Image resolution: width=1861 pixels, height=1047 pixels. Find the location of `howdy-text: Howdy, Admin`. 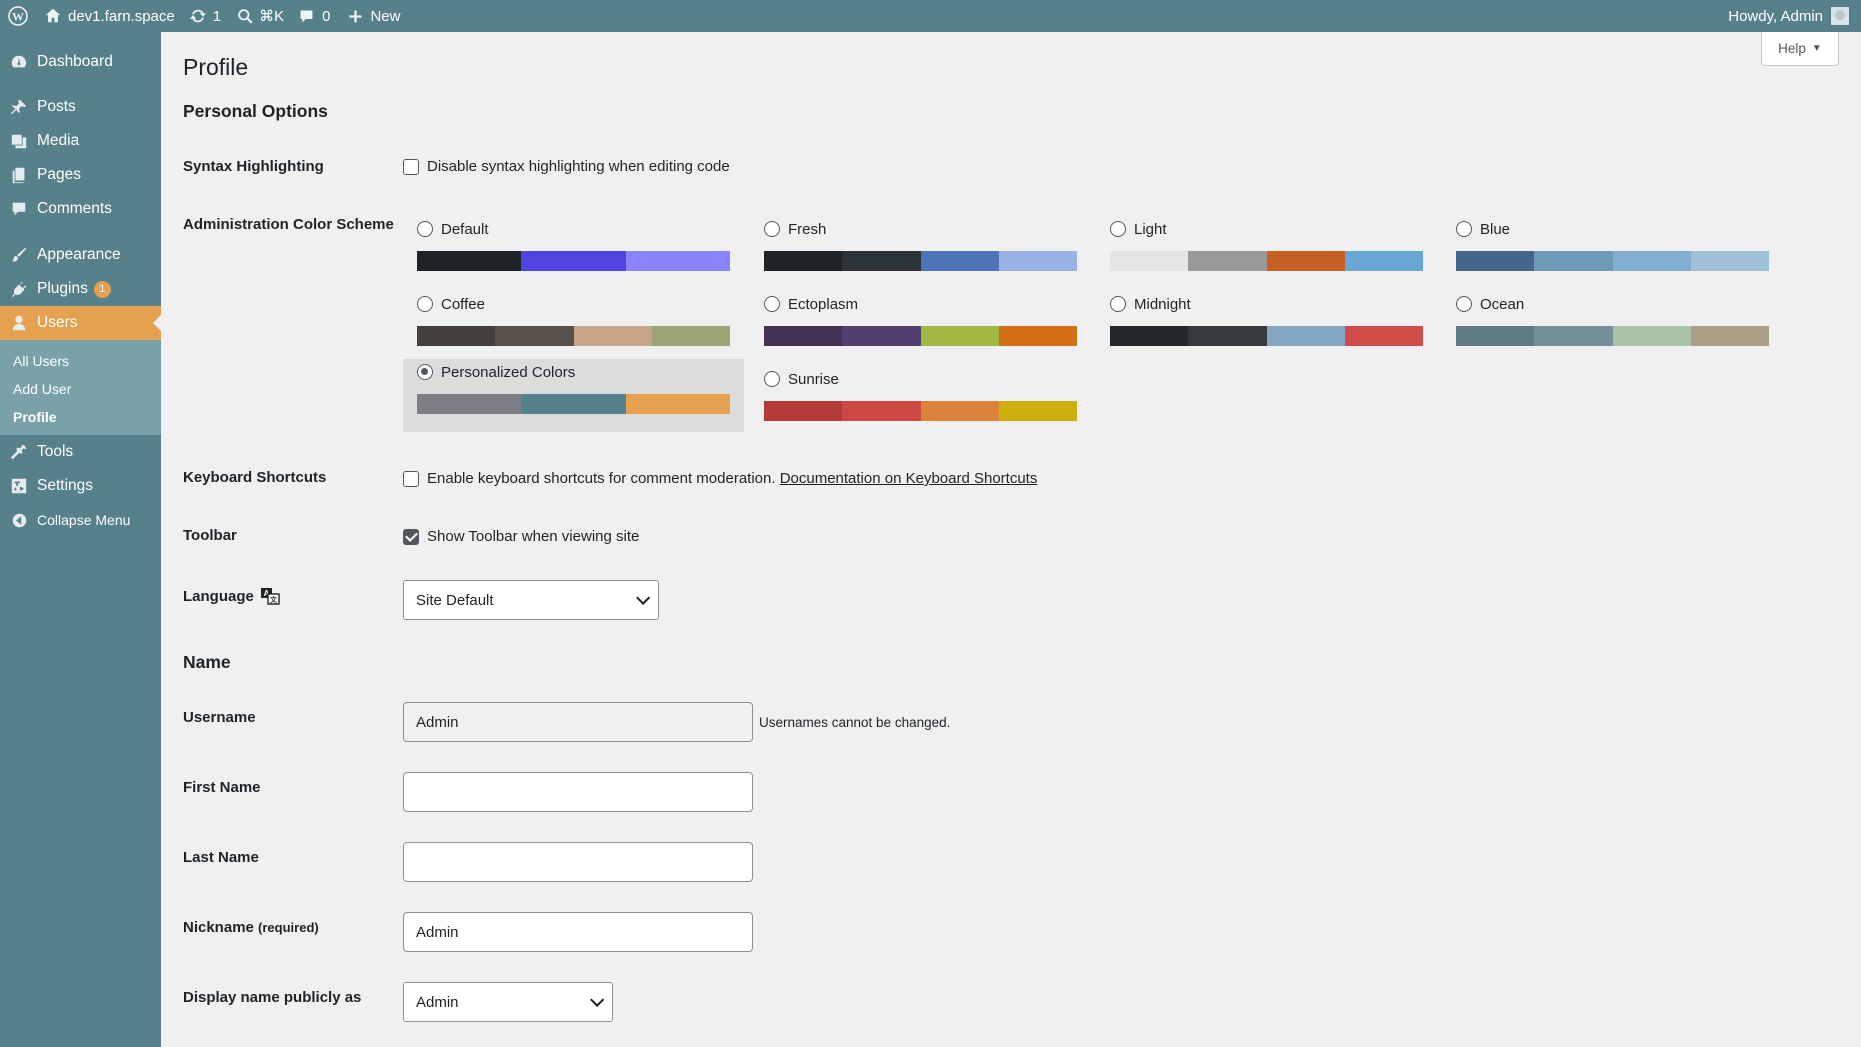

howdy-text: Howdy, Admin is located at coordinates (1775, 16).